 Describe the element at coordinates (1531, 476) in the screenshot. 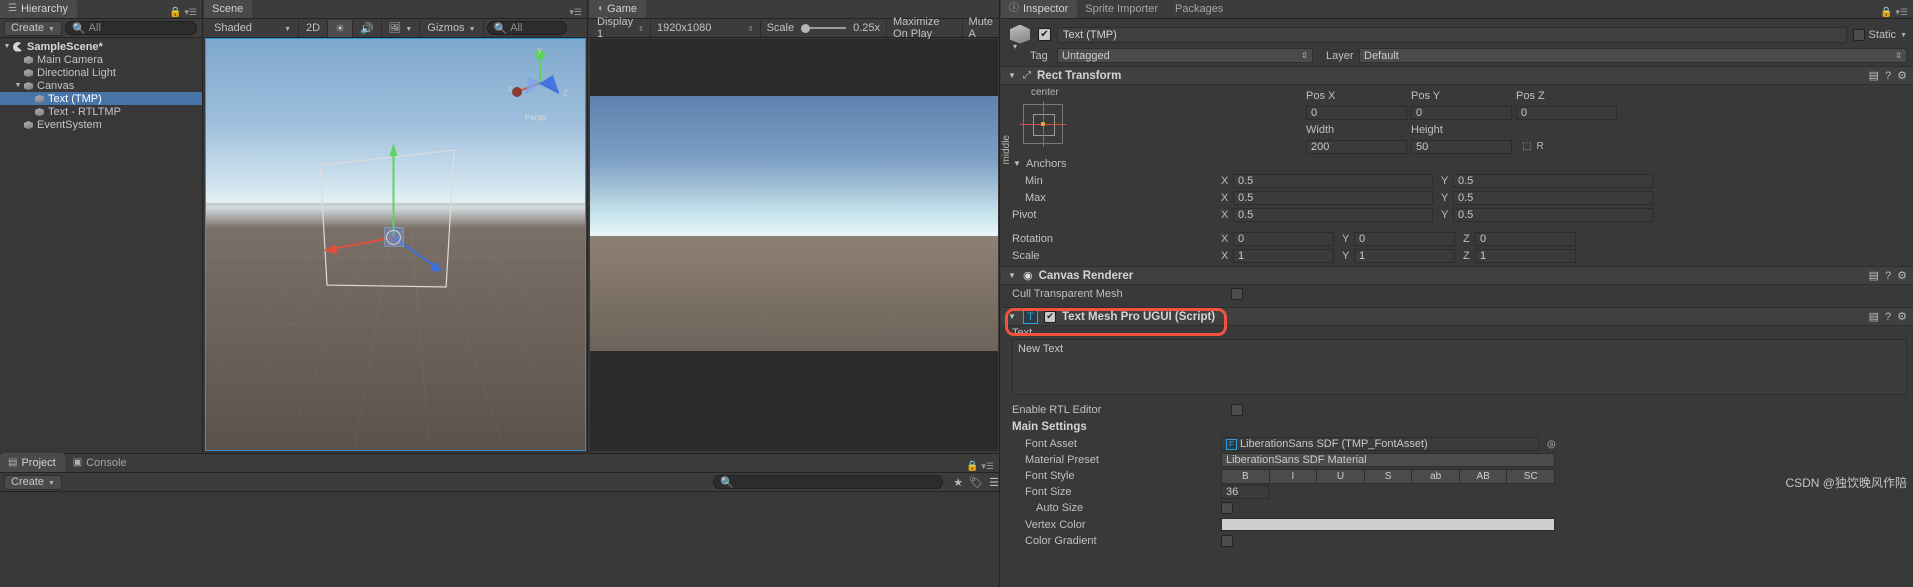

I see `font-style-sc: SC` at that location.